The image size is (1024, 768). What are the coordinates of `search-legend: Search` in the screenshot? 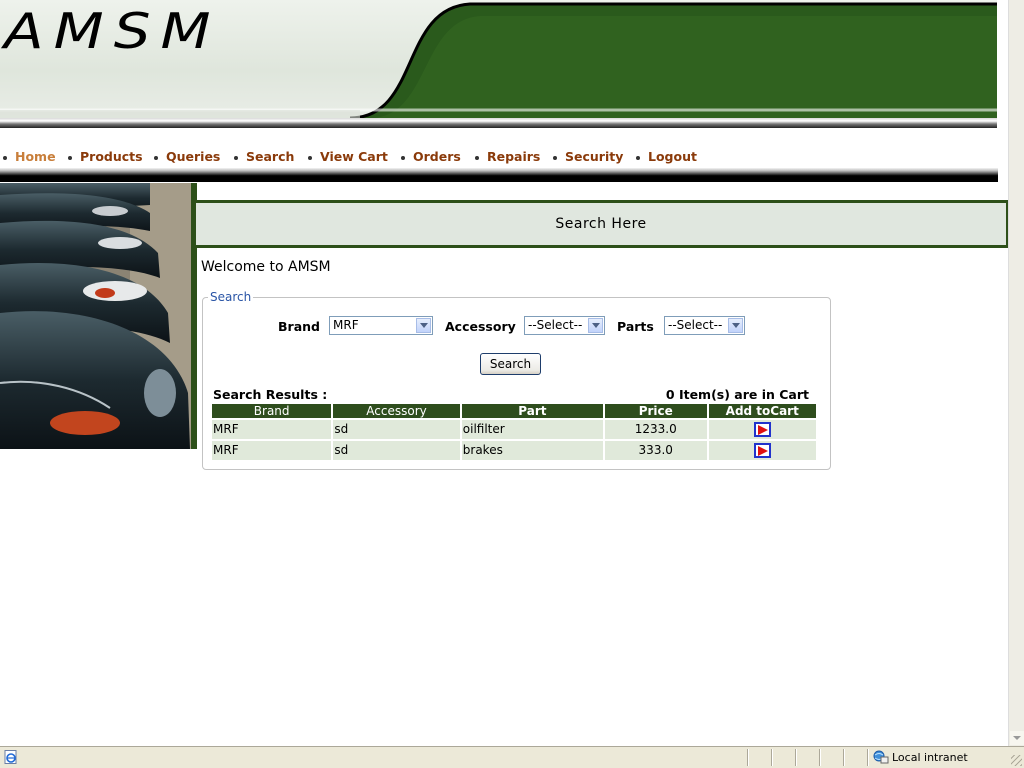 It's located at (231, 297).